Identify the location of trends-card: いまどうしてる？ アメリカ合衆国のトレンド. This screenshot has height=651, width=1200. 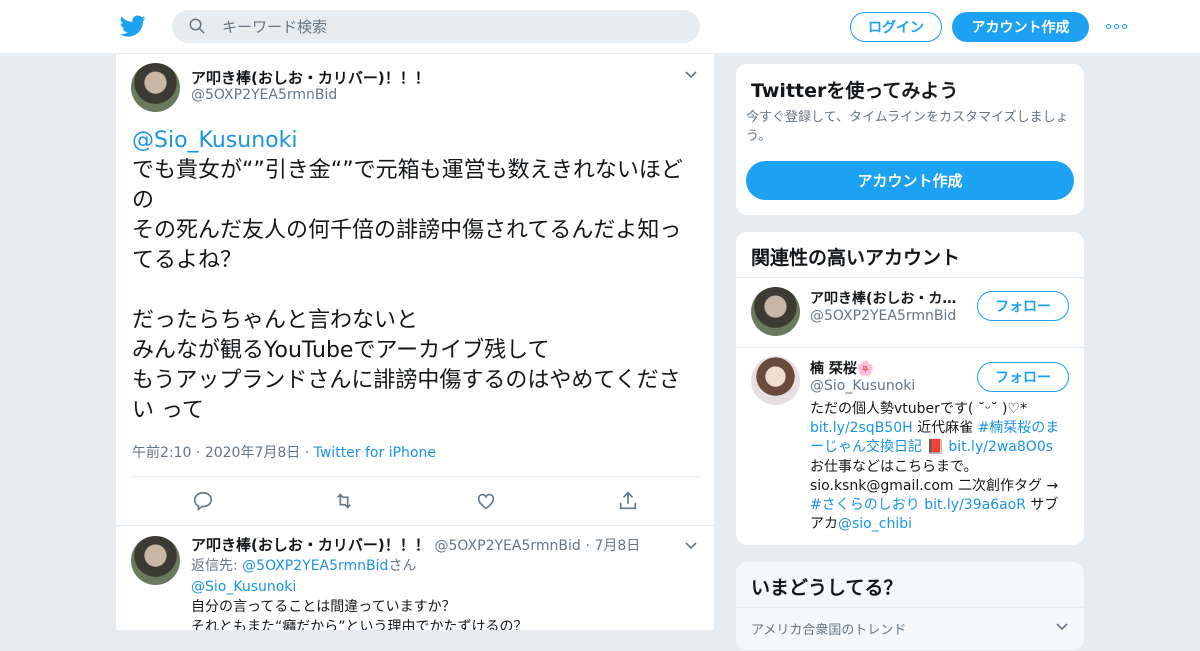
(910, 606).